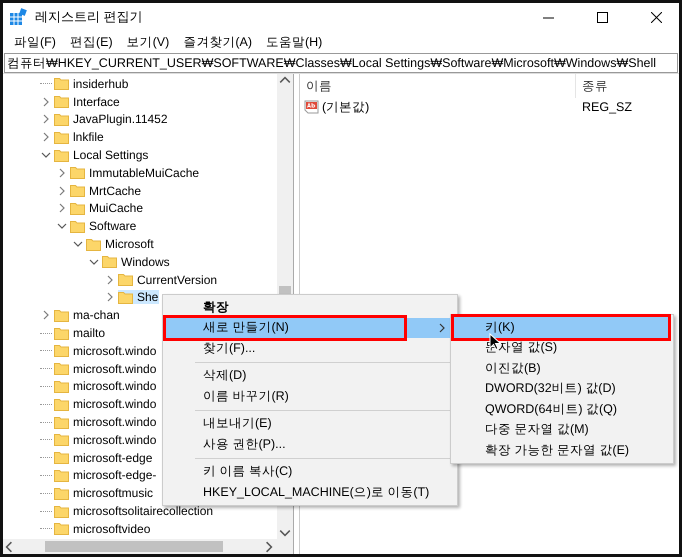 The height and width of the screenshot is (557, 682). I want to click on window-title: 레지스트리 편집기, so click(89, 17).